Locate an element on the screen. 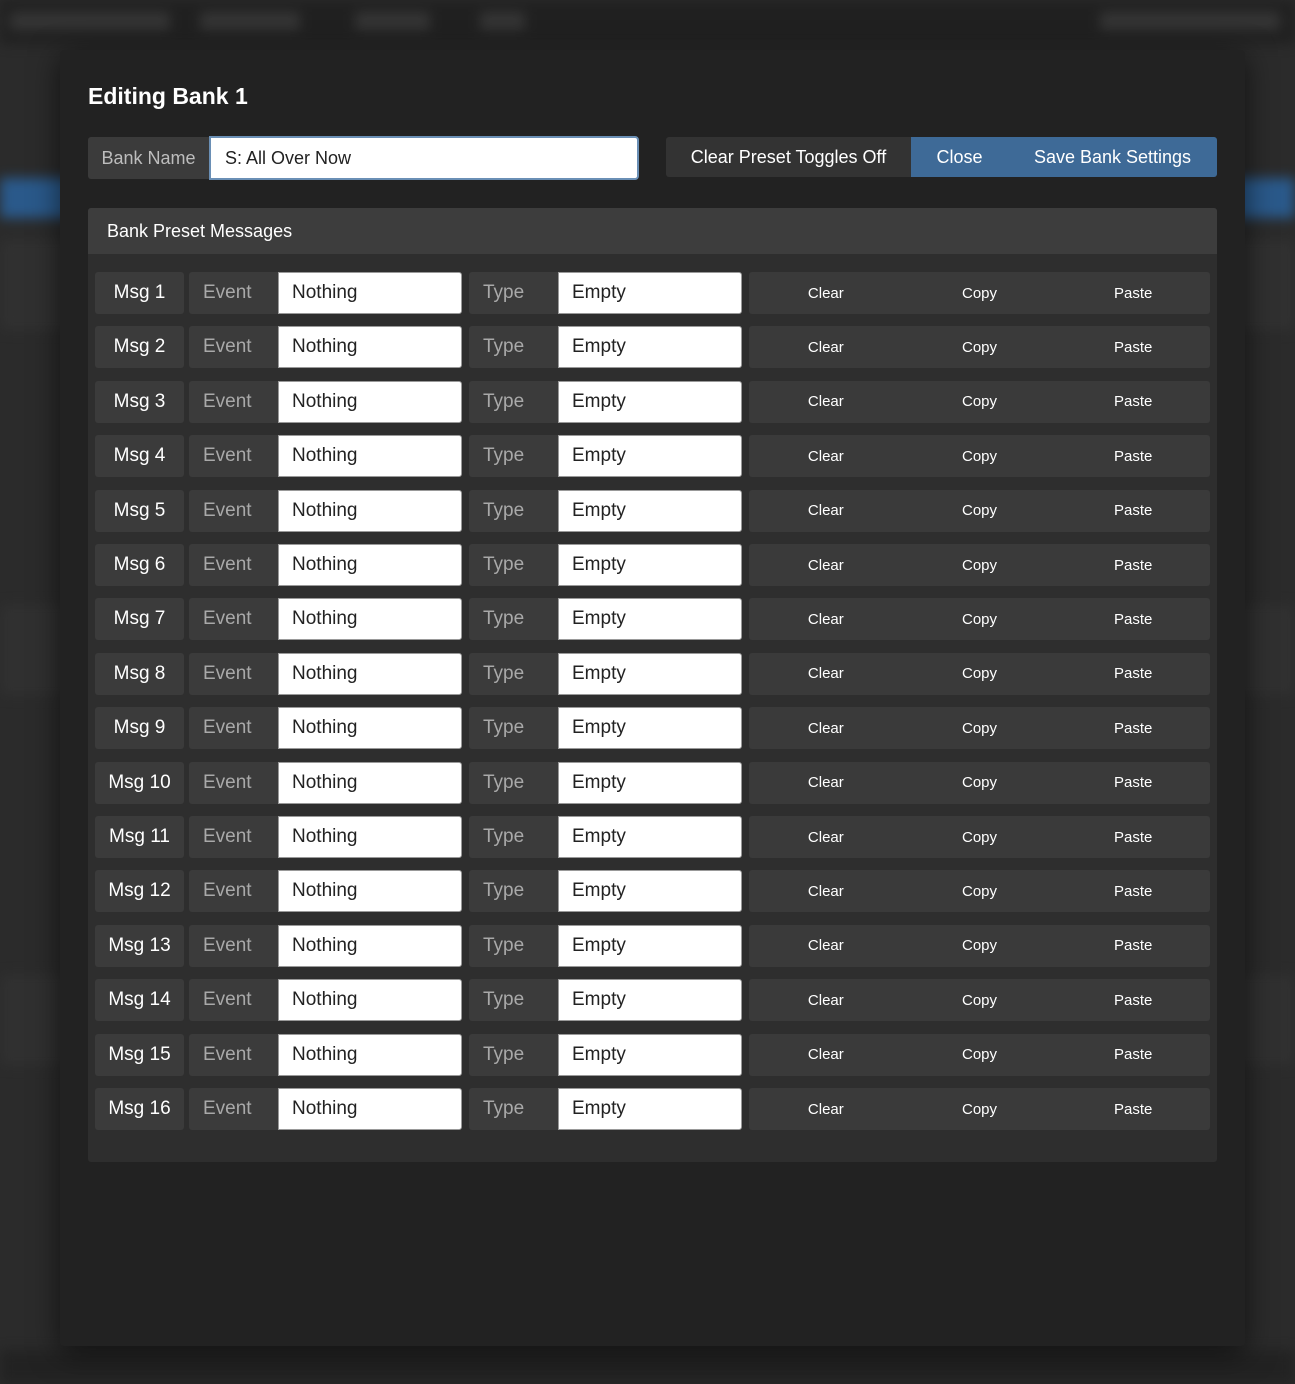  clear-preset-toggles-button: Clear Preset Toggles Off is located at coordinates (788, 157).